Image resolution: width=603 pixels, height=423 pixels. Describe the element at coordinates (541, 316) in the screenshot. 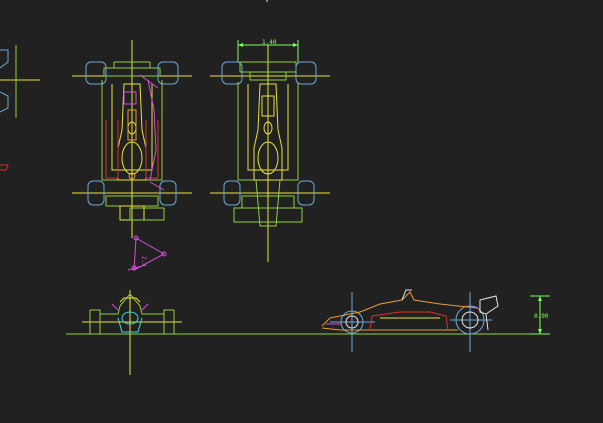

I see `rear-wing-height-dimension: 0.90` at that location.